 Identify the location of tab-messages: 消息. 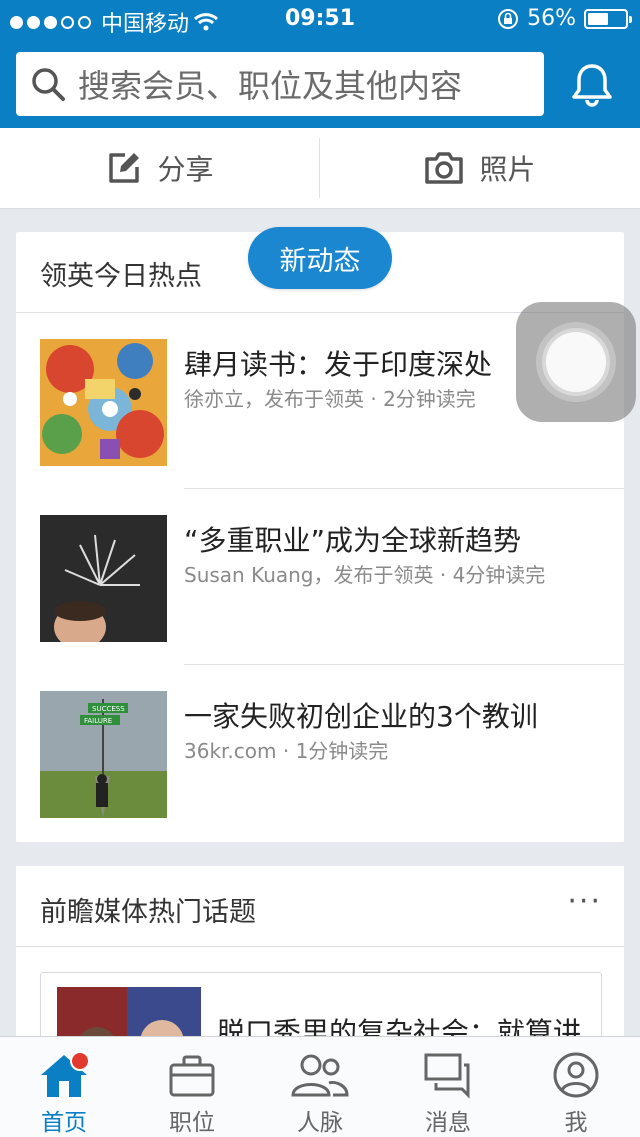
(448, 1087).